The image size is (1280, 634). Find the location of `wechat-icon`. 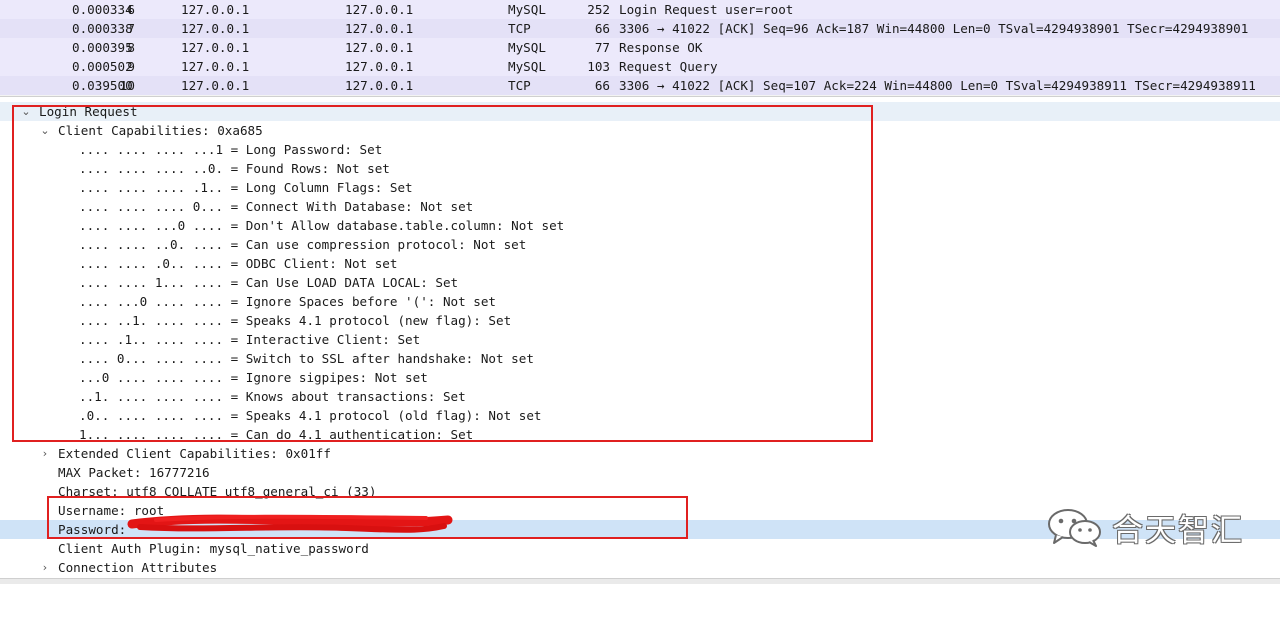

wechat-icon is located at coordinates (1074, 528).